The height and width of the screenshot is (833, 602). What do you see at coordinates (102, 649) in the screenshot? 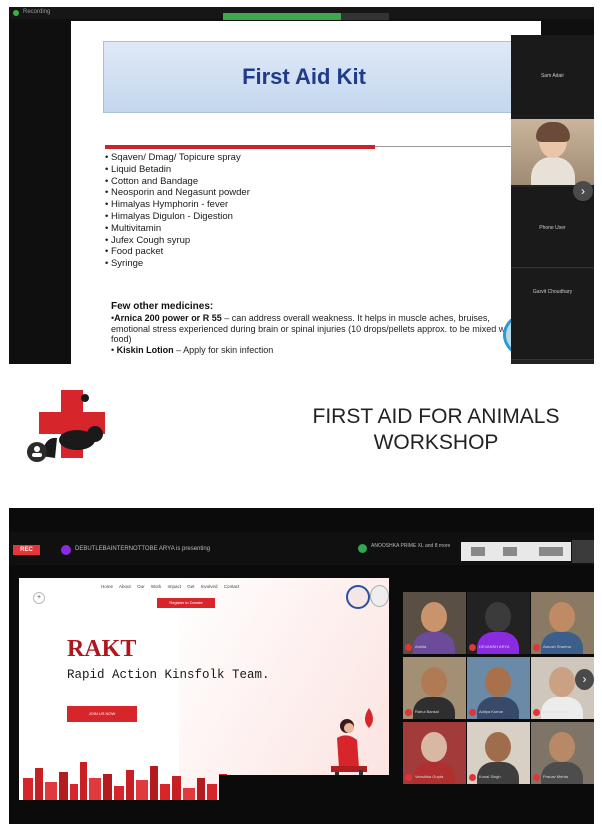
I see `site-brand-title: RAKT` at bounding box center [102, 649].